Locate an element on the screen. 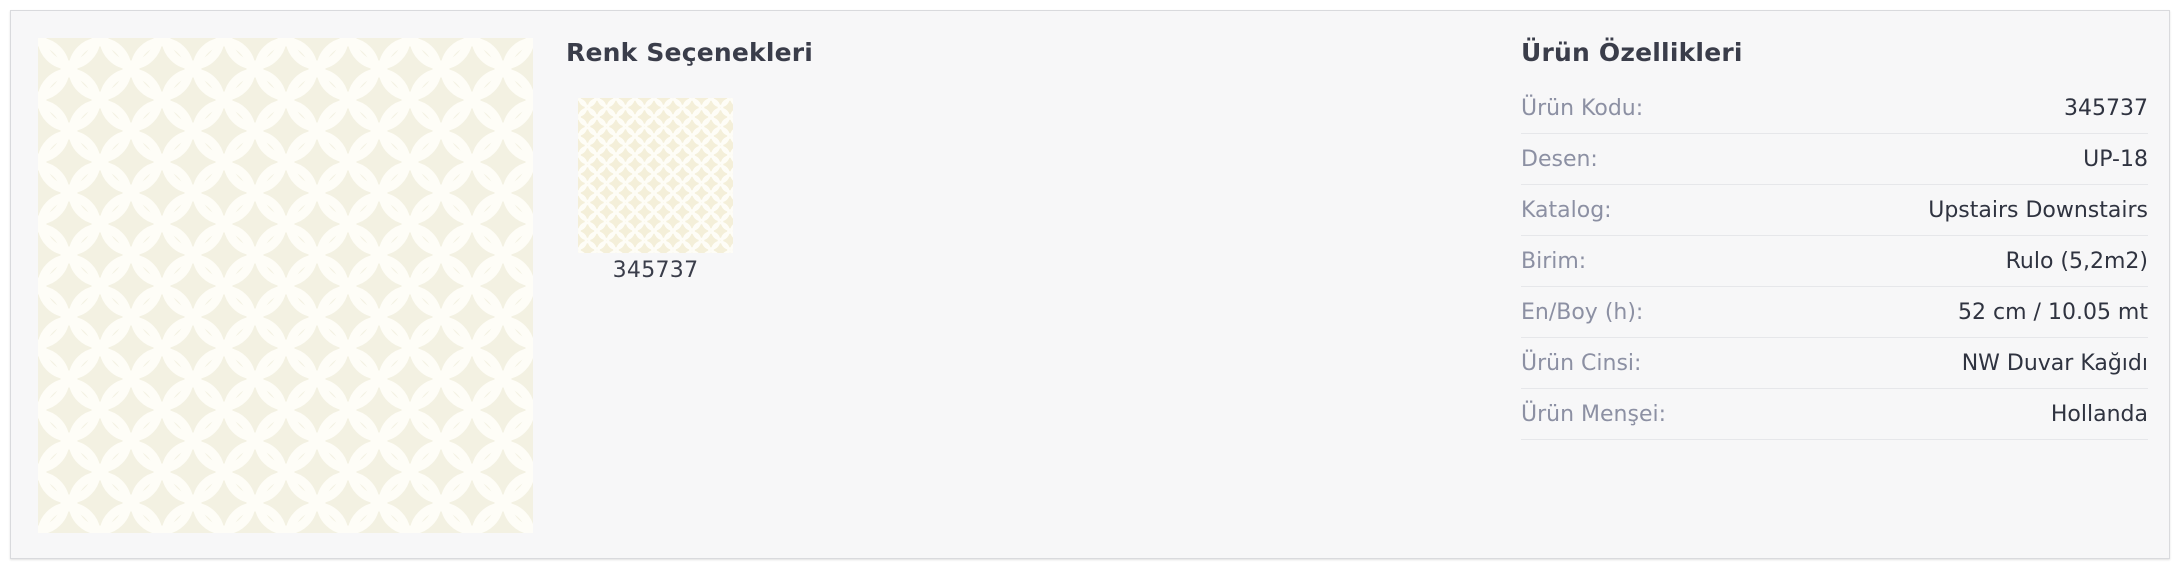 The width and height of the screenshot is (2182, 570). property-row-catalog: Katalog: Upstairs Downstairs is located at coordinates (1834, 210).